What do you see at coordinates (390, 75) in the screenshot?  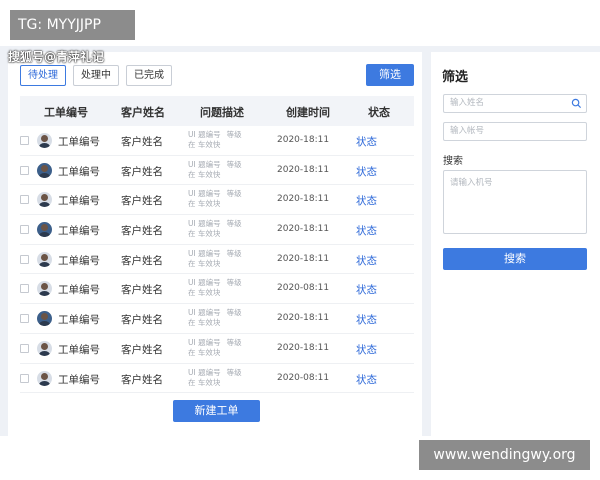 I see `filter-button: 筛选` at bounding box center [390, 75].